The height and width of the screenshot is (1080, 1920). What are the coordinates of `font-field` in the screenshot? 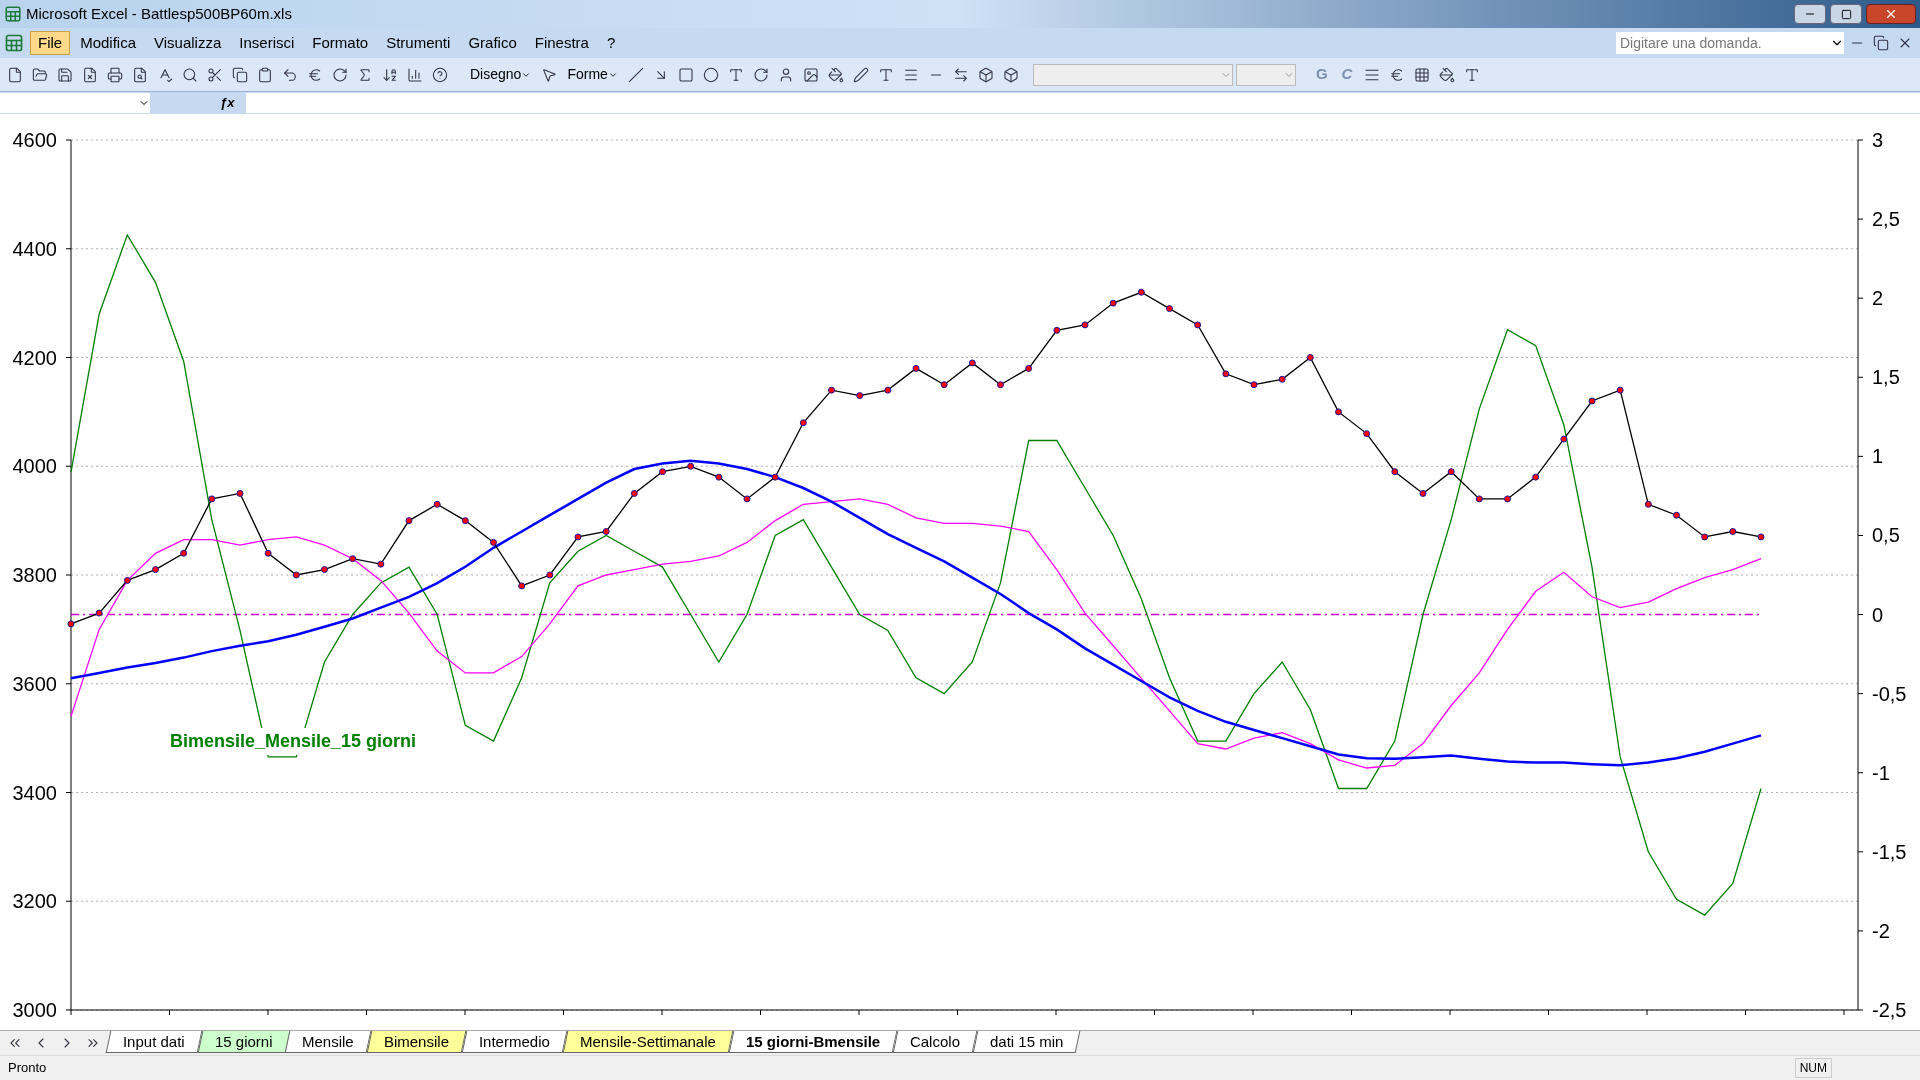 It's located at (1132, 74).